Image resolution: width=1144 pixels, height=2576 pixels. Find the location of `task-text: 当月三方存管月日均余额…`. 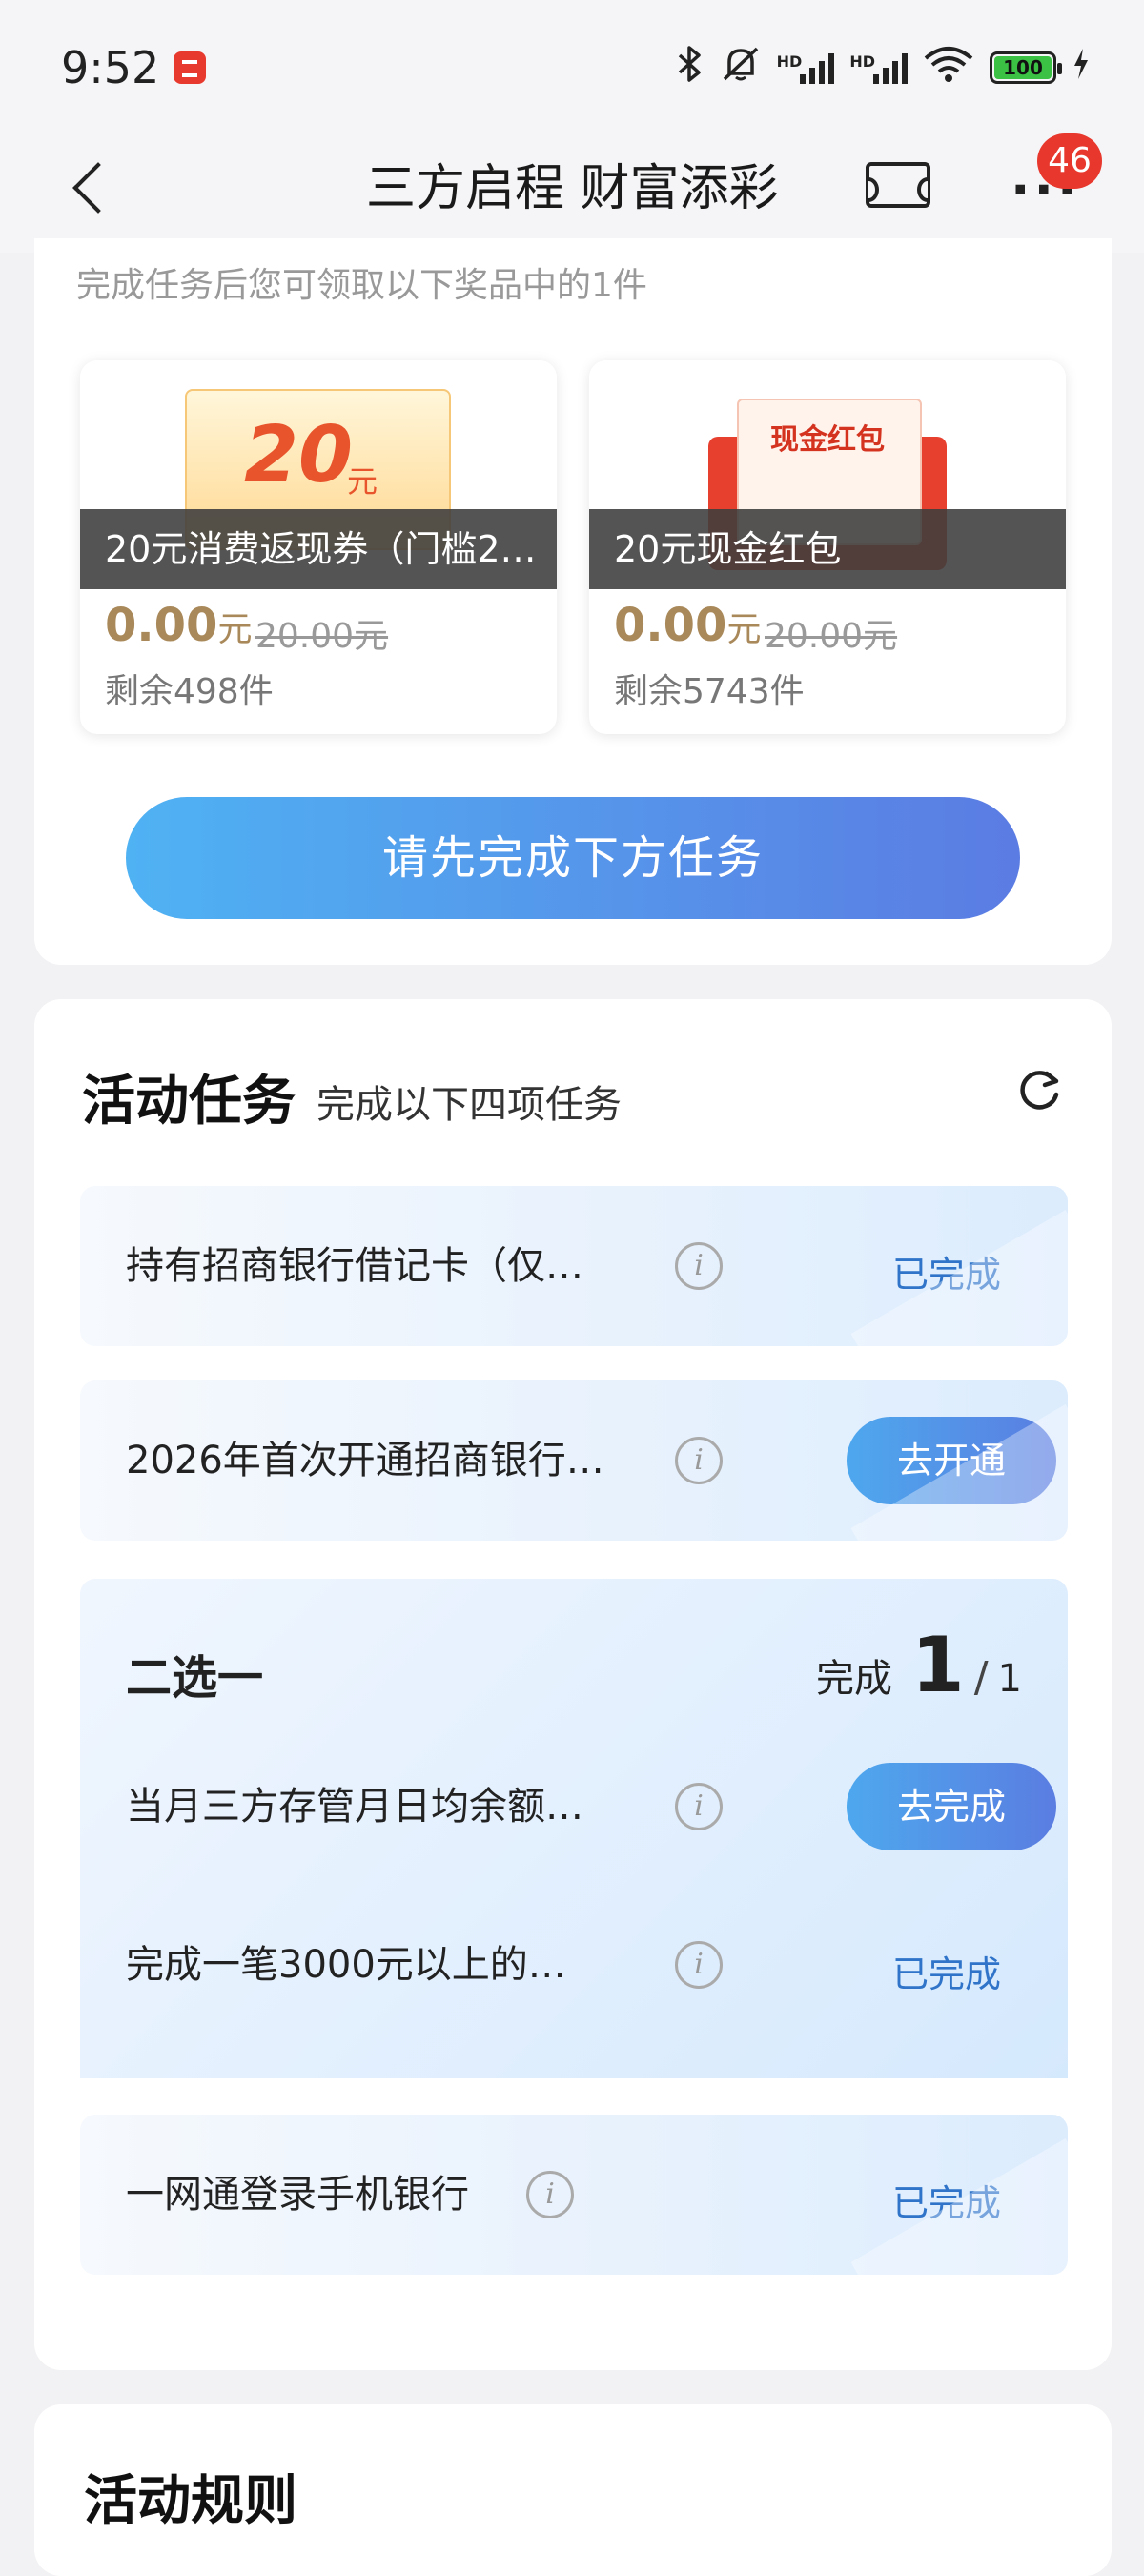

task-text: 当月三方存管月日均余额… is located at coordinates (355, 1807).